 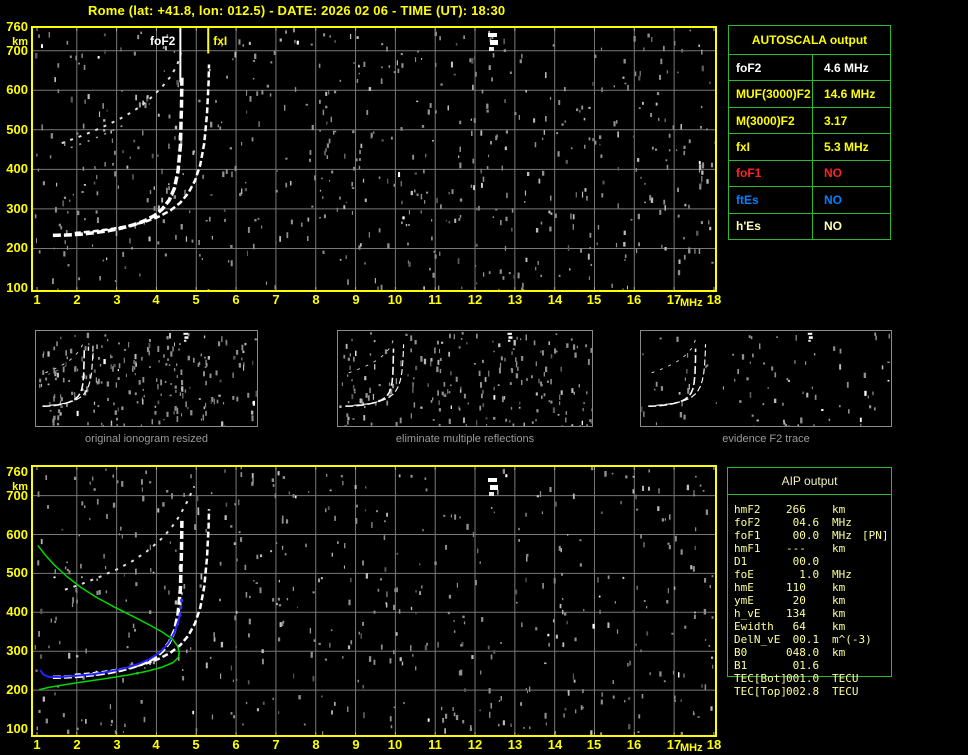 What do you see at coordinates (809, 639) in the screenshot?
I see `aip-row-DelN_vE: DelN_vE 00.1 m^(-3)` at bounding box center [809, 639].